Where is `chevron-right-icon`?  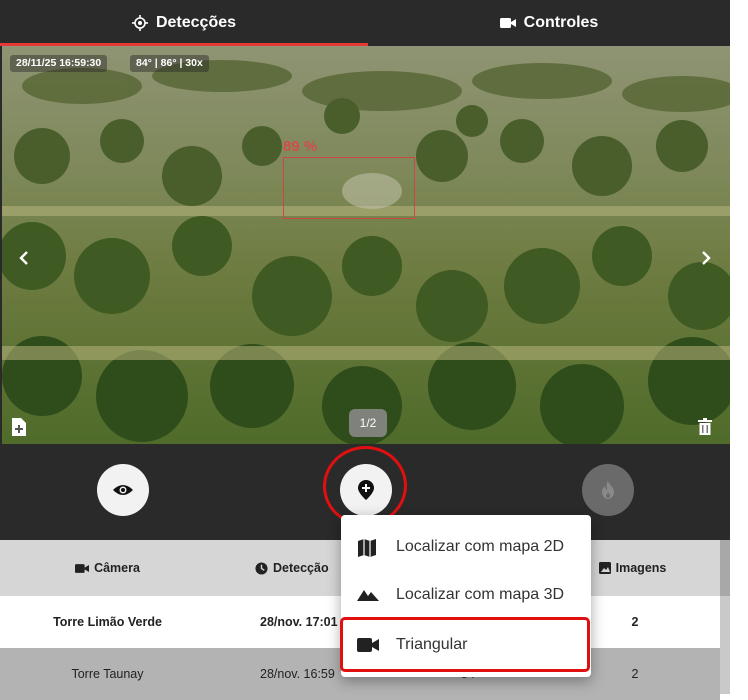 chevron-right-icon is located at coordinates (706, 258).